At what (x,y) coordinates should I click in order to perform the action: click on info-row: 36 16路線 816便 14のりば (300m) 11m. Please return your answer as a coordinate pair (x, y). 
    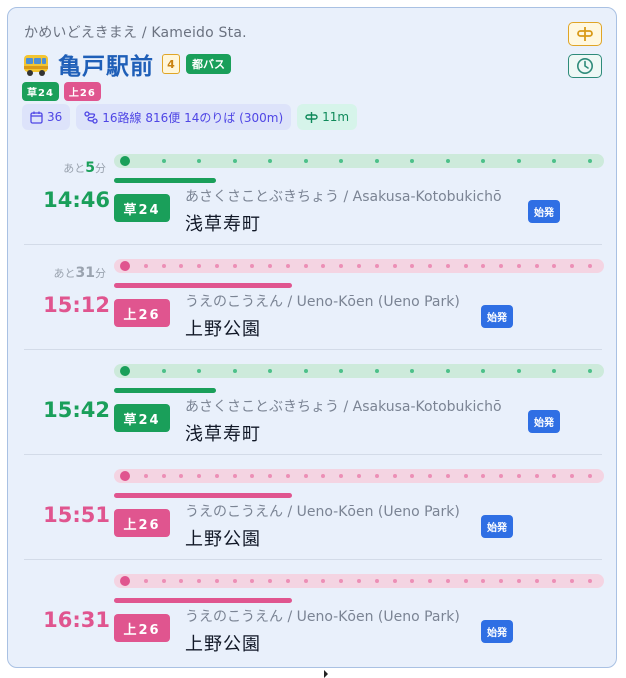
    Looking at the image, I should click on (190, 117).